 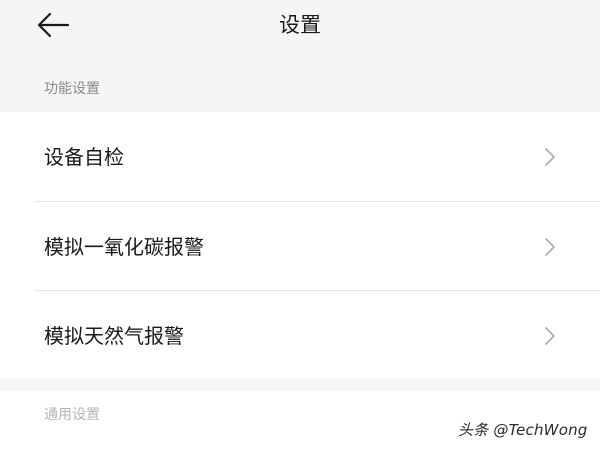 I want to click on section-header-general: 通用设置, so click(x=72, y=415).